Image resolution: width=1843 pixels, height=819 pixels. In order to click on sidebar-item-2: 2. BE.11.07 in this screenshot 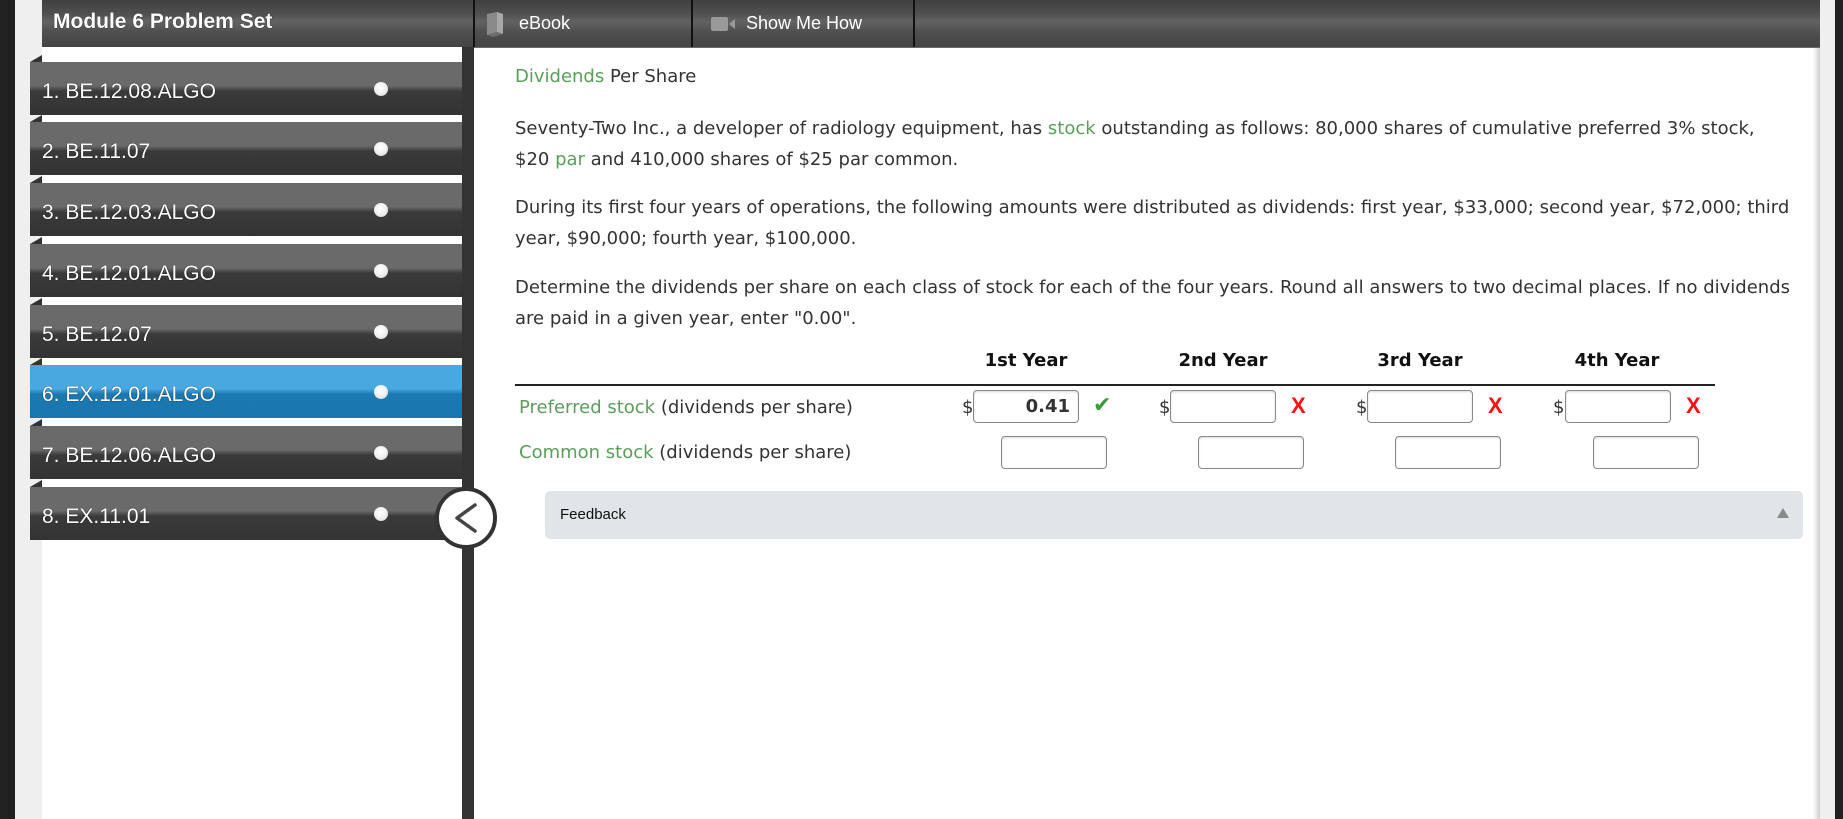, I will do `click(246, 145)`.